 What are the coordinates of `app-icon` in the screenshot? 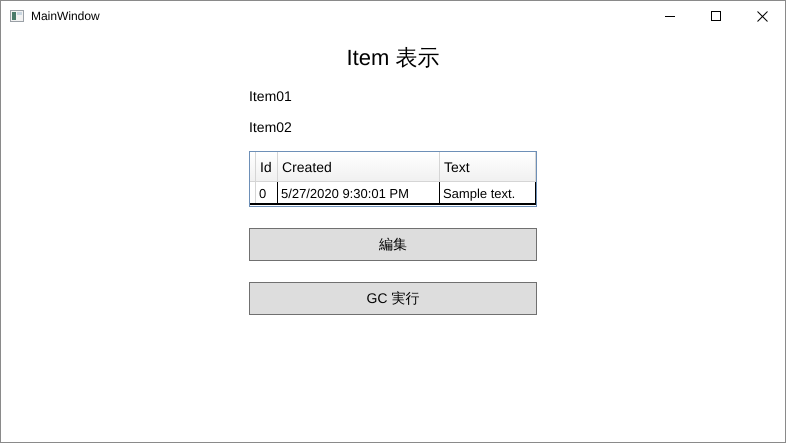 It's located at (17, 16).